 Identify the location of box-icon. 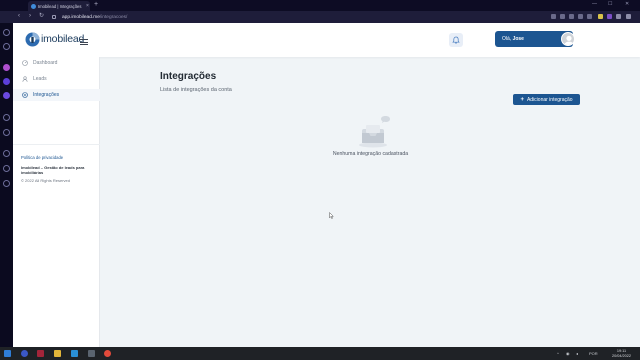
(6, 168).